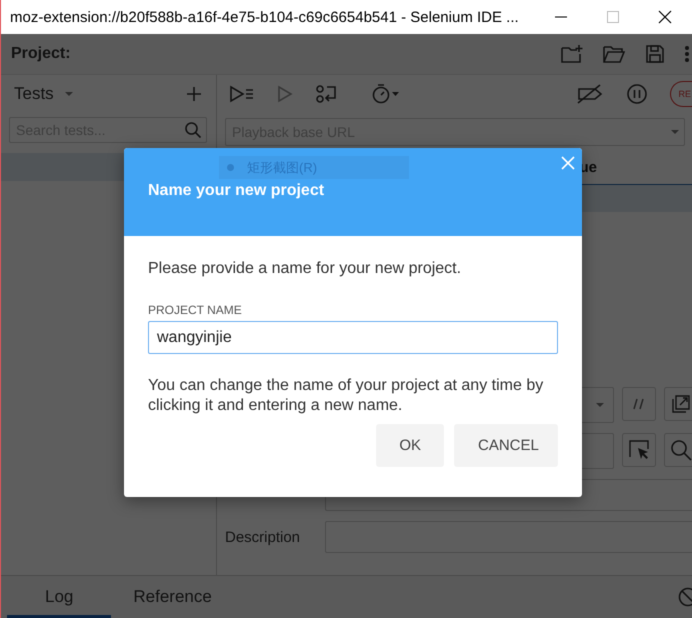  I want to click on step-icon, so click(327, 94).